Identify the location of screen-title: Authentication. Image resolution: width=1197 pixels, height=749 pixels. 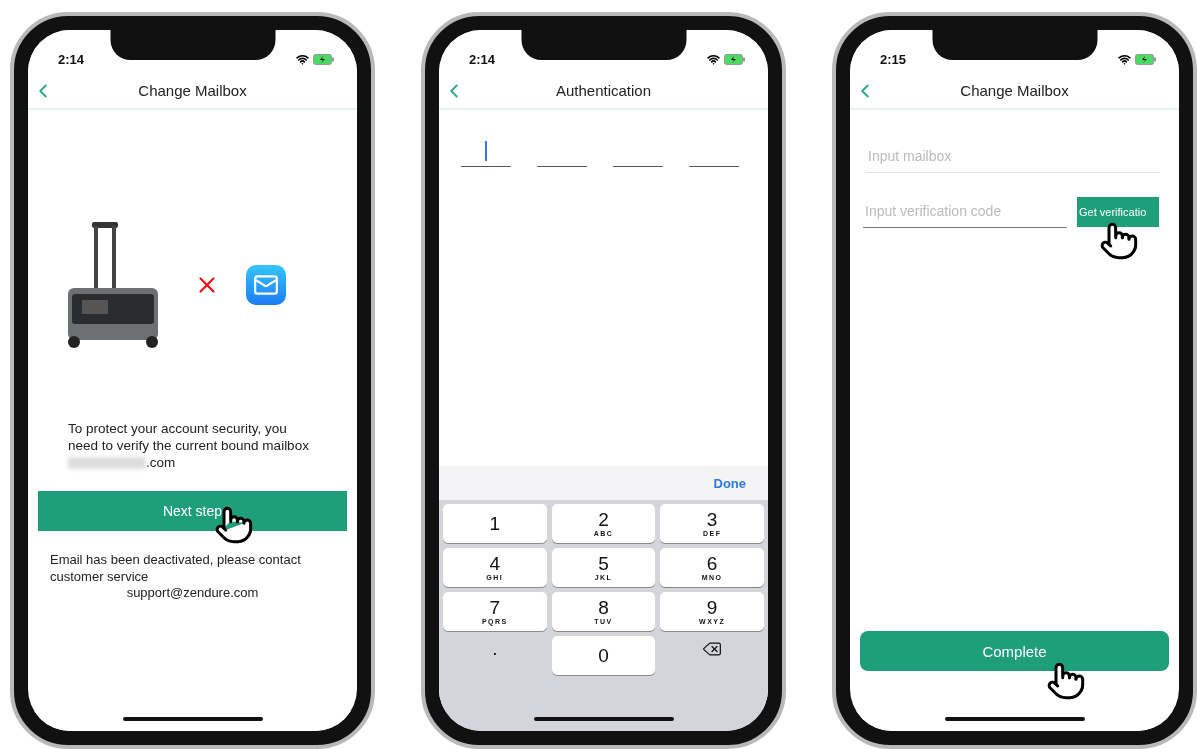
(603, 90).